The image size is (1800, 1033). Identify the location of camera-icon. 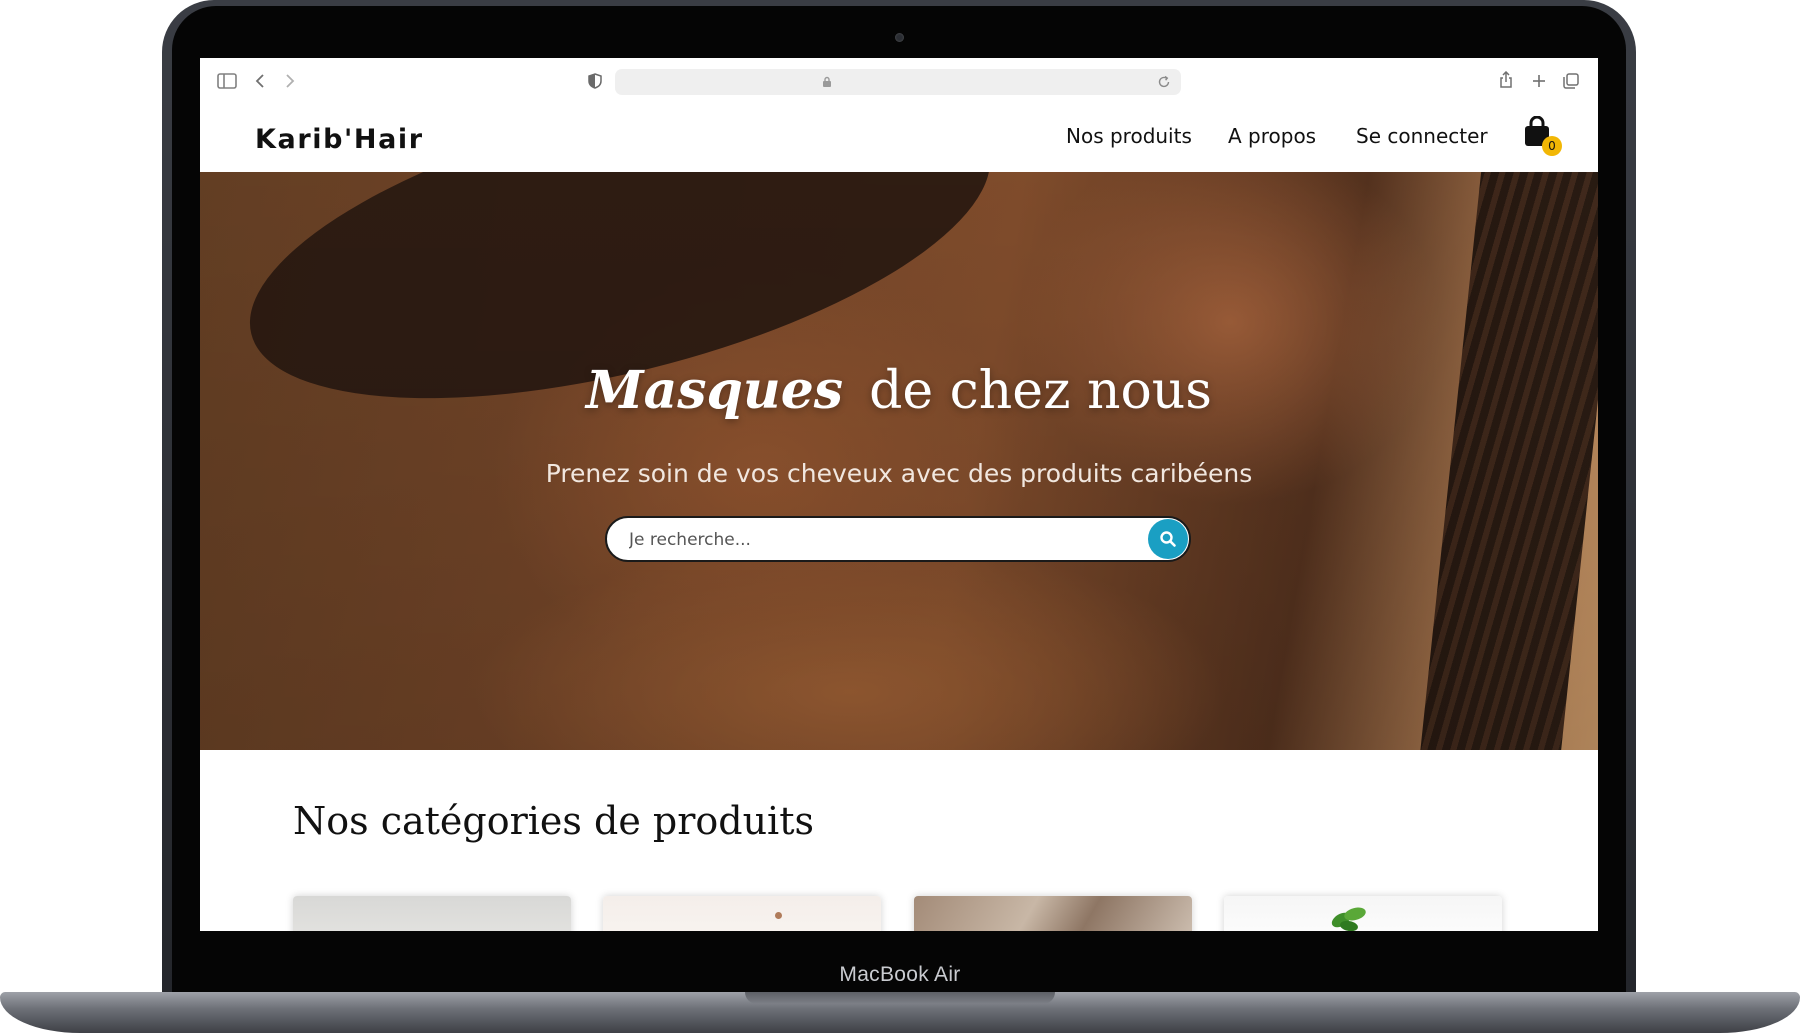
(899, 37).